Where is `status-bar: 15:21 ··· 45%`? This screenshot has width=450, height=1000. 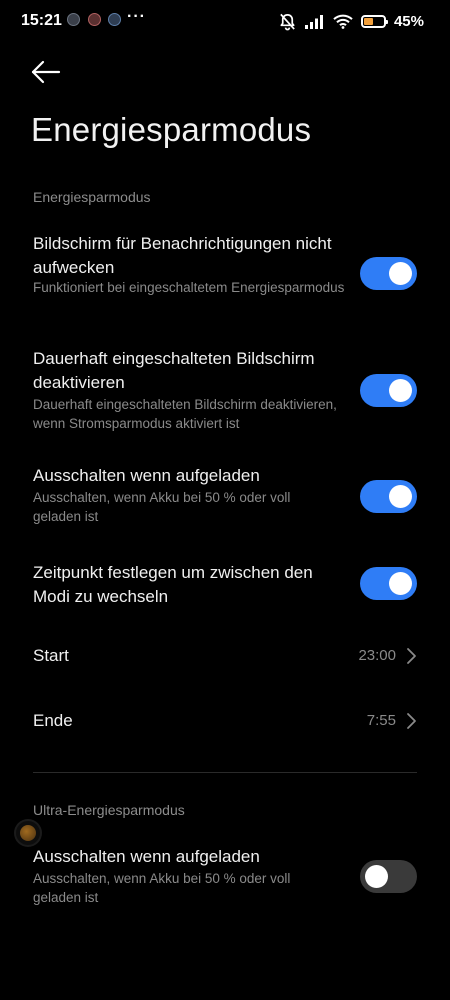 status-bar: 15:21 ··· 45% is located at coordinates (225, 22).